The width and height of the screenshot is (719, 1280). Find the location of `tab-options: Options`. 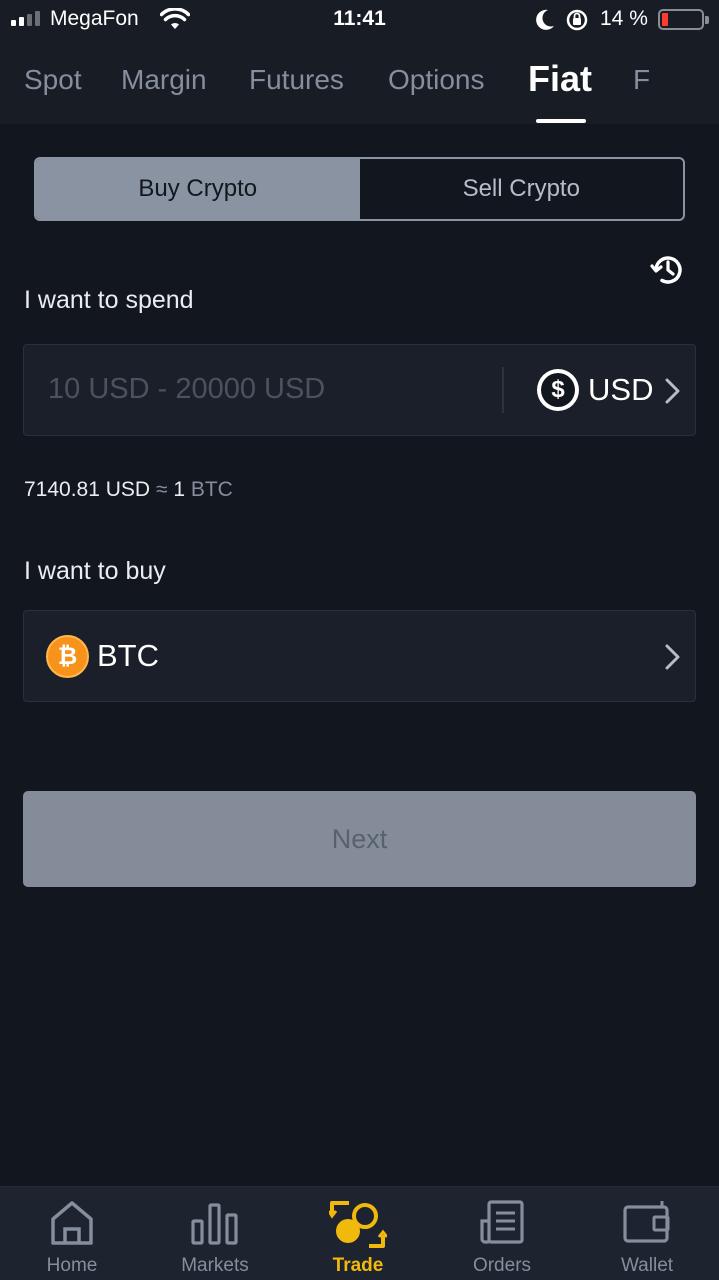

tab-options: Options is located at coordinates (436, 80).